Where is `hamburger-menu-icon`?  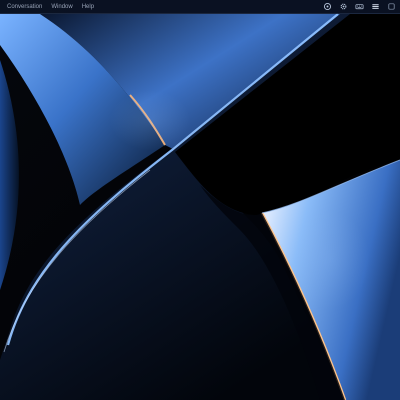
hamburger-menu-icon is located at coordinates (375, 7).